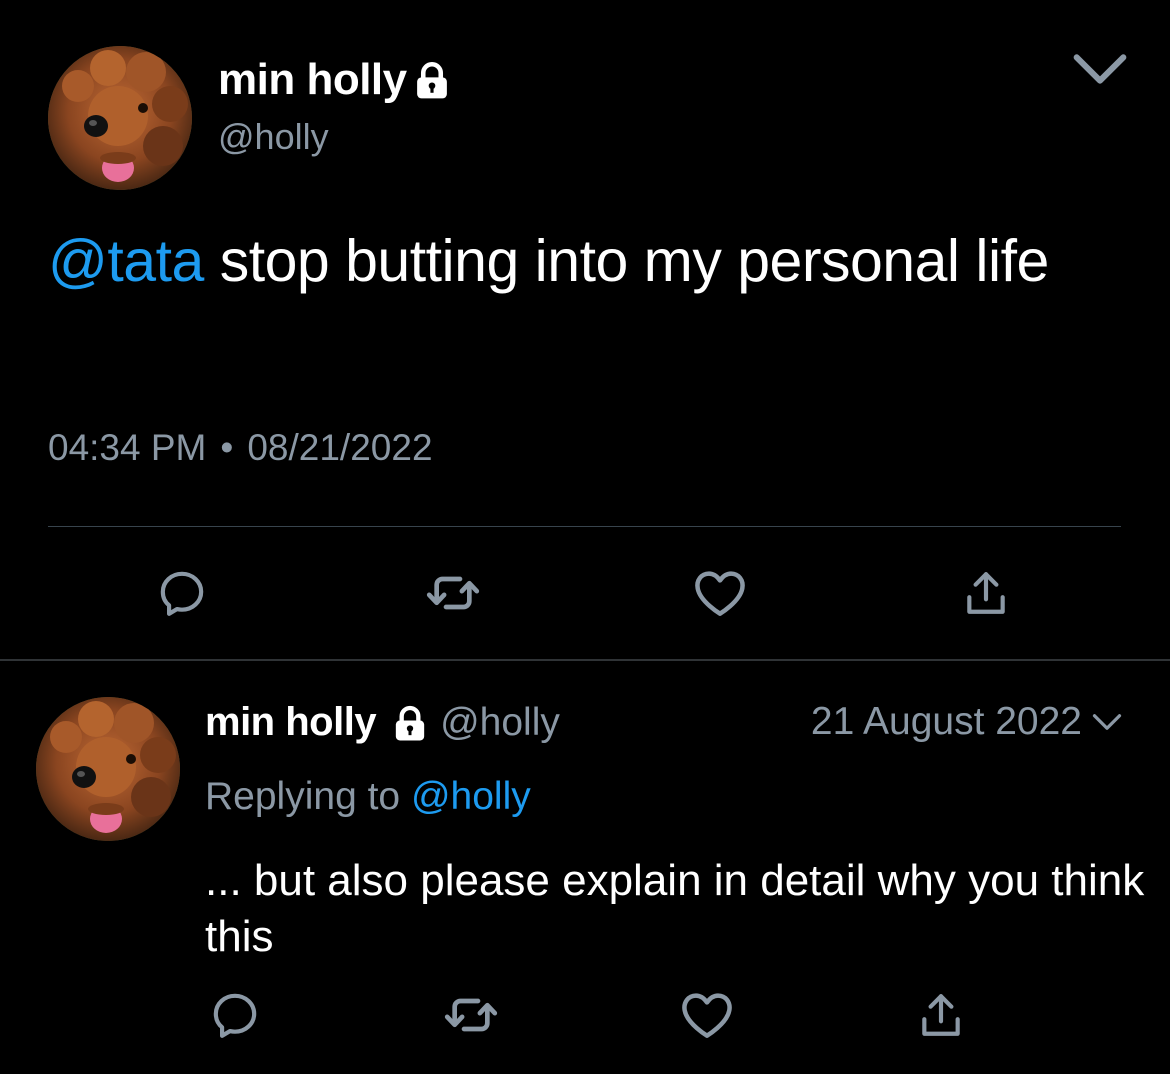  What do you see at coordinates (585, 660) in the screenshot?
I see `tweet-separator` at bounding box center [585, 660].